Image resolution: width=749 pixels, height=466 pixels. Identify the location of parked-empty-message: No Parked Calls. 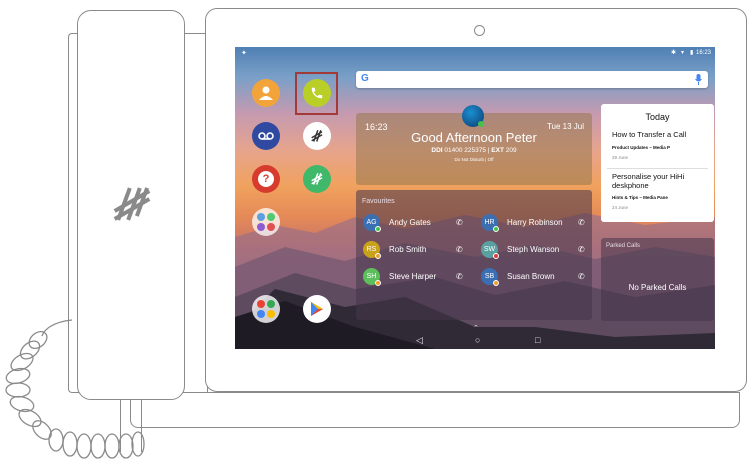
(657, 287).